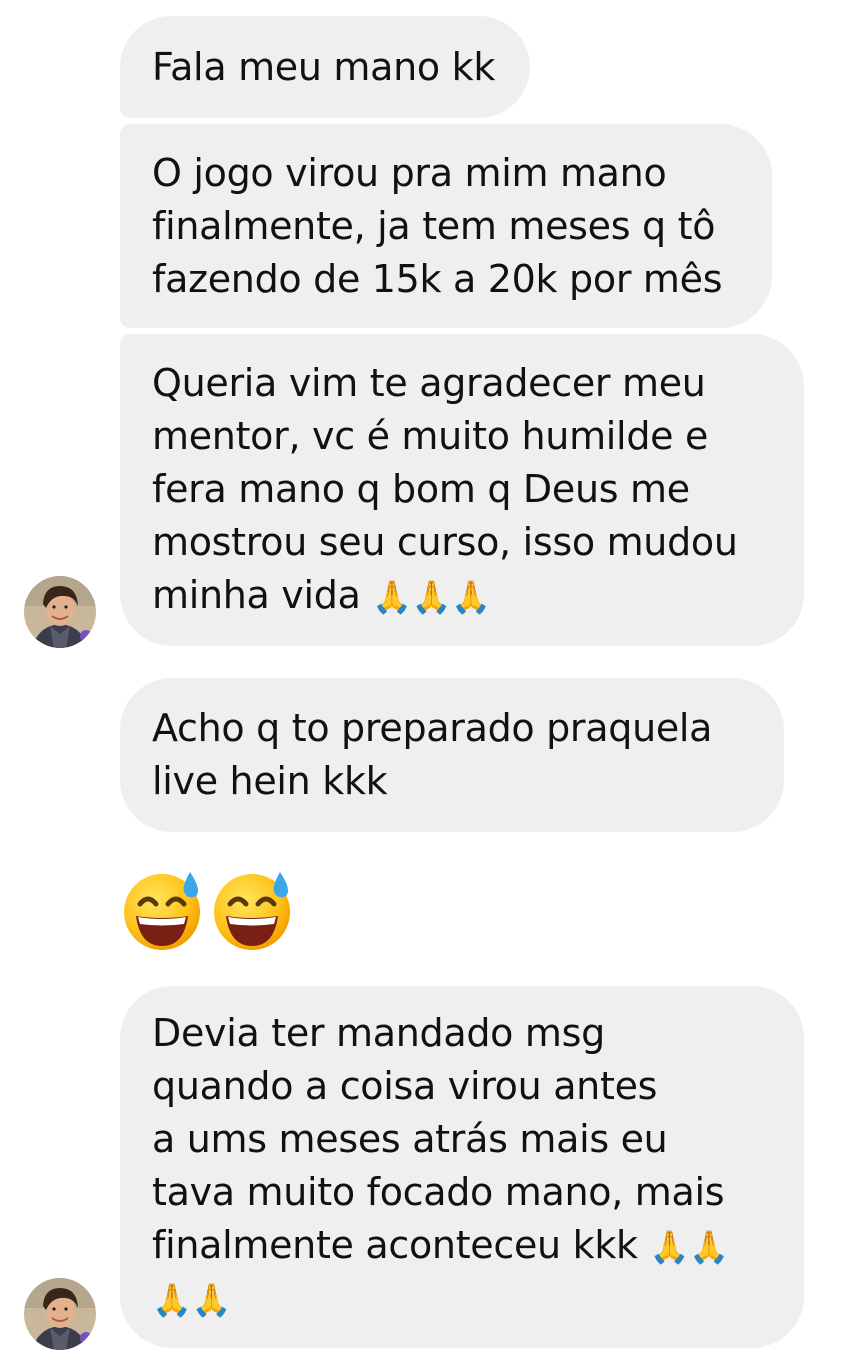  Describe the element at coordinates (421, 488) in the screenshot. I see `message-text: fera mano q bom q Deus me` at that location.